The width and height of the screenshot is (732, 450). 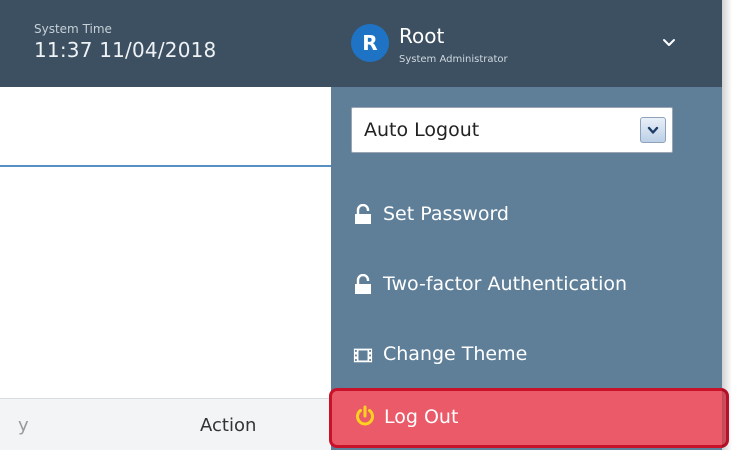 What do you see at coordinates (73, 29) in the screenshot?
I see `system-time-label: System Time` at bounding box center [73, 29].